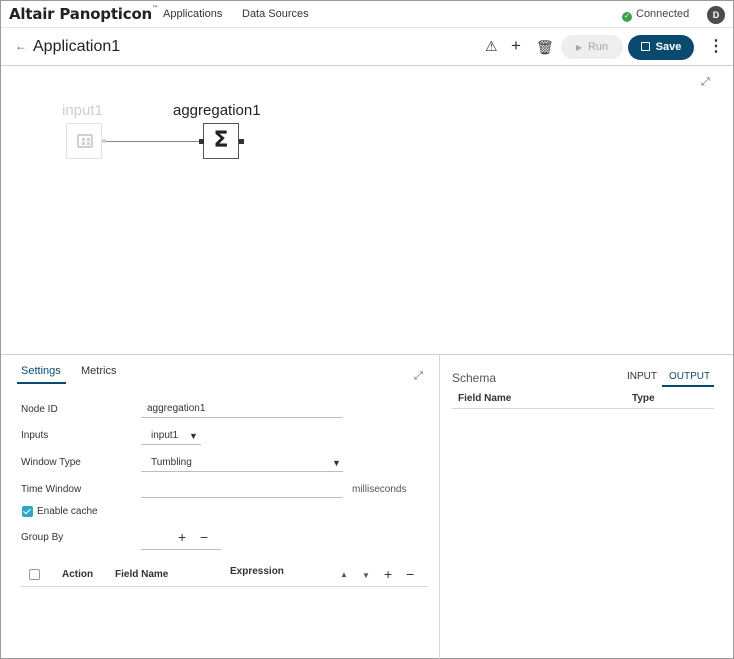  Describe the element at coordinates (171, 444) in the screenshot. I see `inputs-underline` at that location.